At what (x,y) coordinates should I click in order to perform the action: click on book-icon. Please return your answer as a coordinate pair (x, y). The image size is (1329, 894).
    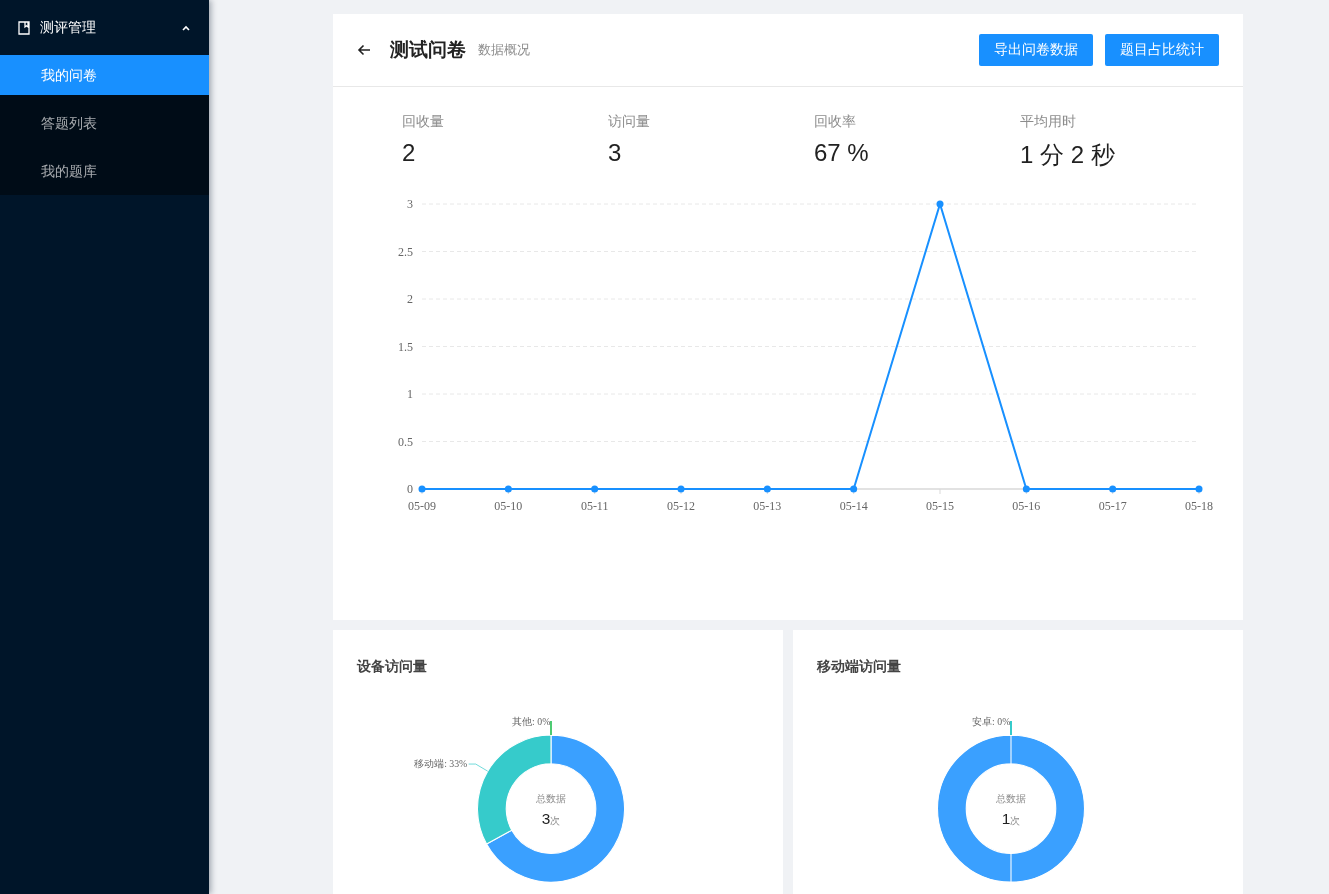
    Looking at the image, I should click on (24, 27).